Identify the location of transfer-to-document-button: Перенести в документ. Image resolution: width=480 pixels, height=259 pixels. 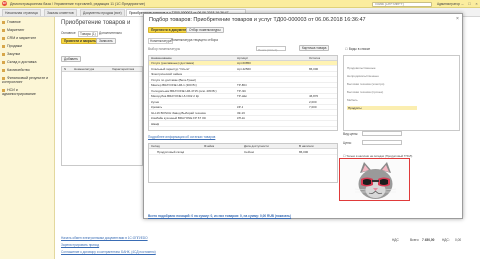
(169, 30).